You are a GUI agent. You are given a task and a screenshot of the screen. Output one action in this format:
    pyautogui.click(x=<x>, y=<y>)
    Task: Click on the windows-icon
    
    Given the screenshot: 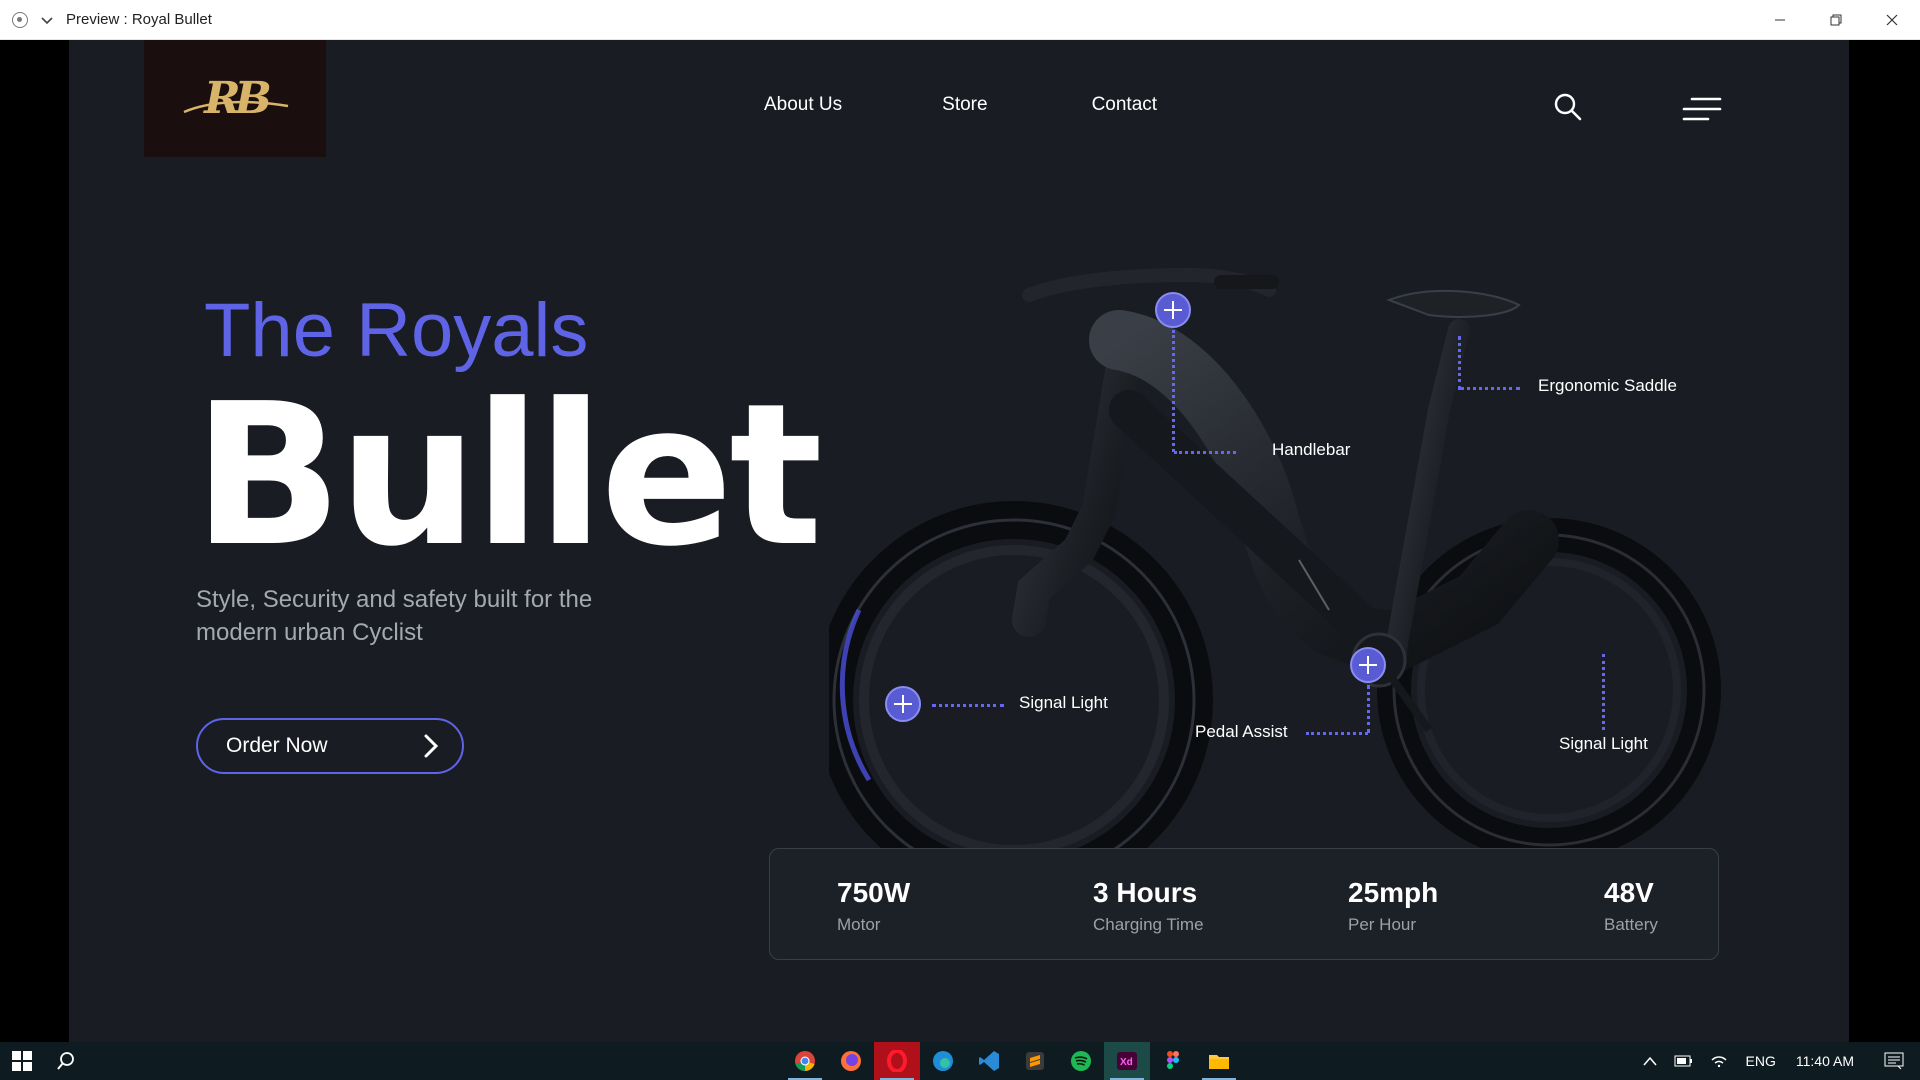 What is the action you would take?
    pyautogui.click(x=22, y=1061)
    